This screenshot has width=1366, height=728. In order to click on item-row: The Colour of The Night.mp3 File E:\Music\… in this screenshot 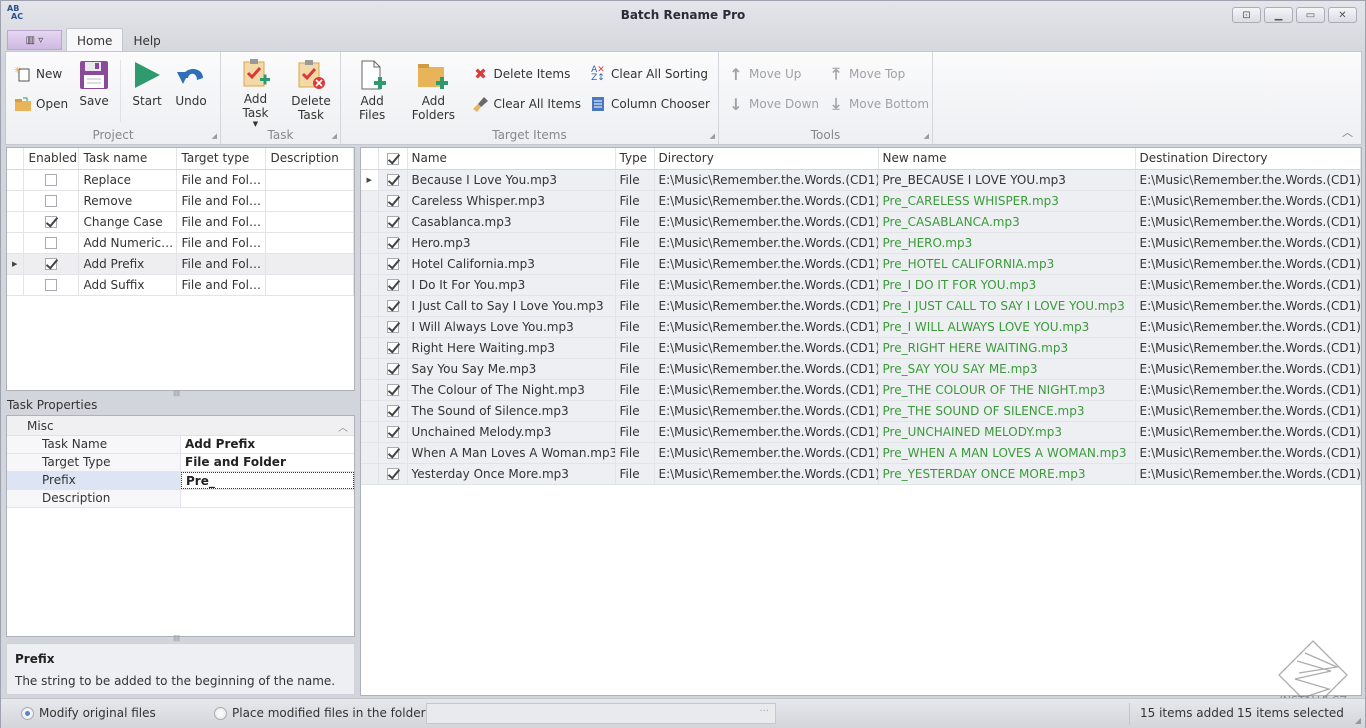, I will do `click(861, 390)`.